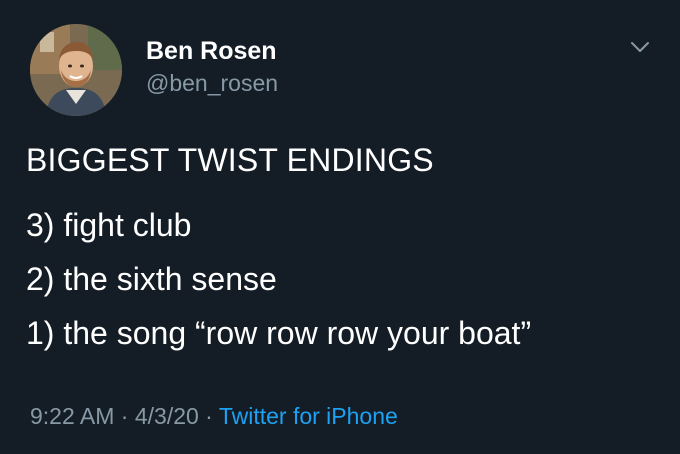 This screenshot has width=680, height=454. I want to click on username-handle: @ben_rosen, so click(212, 83).